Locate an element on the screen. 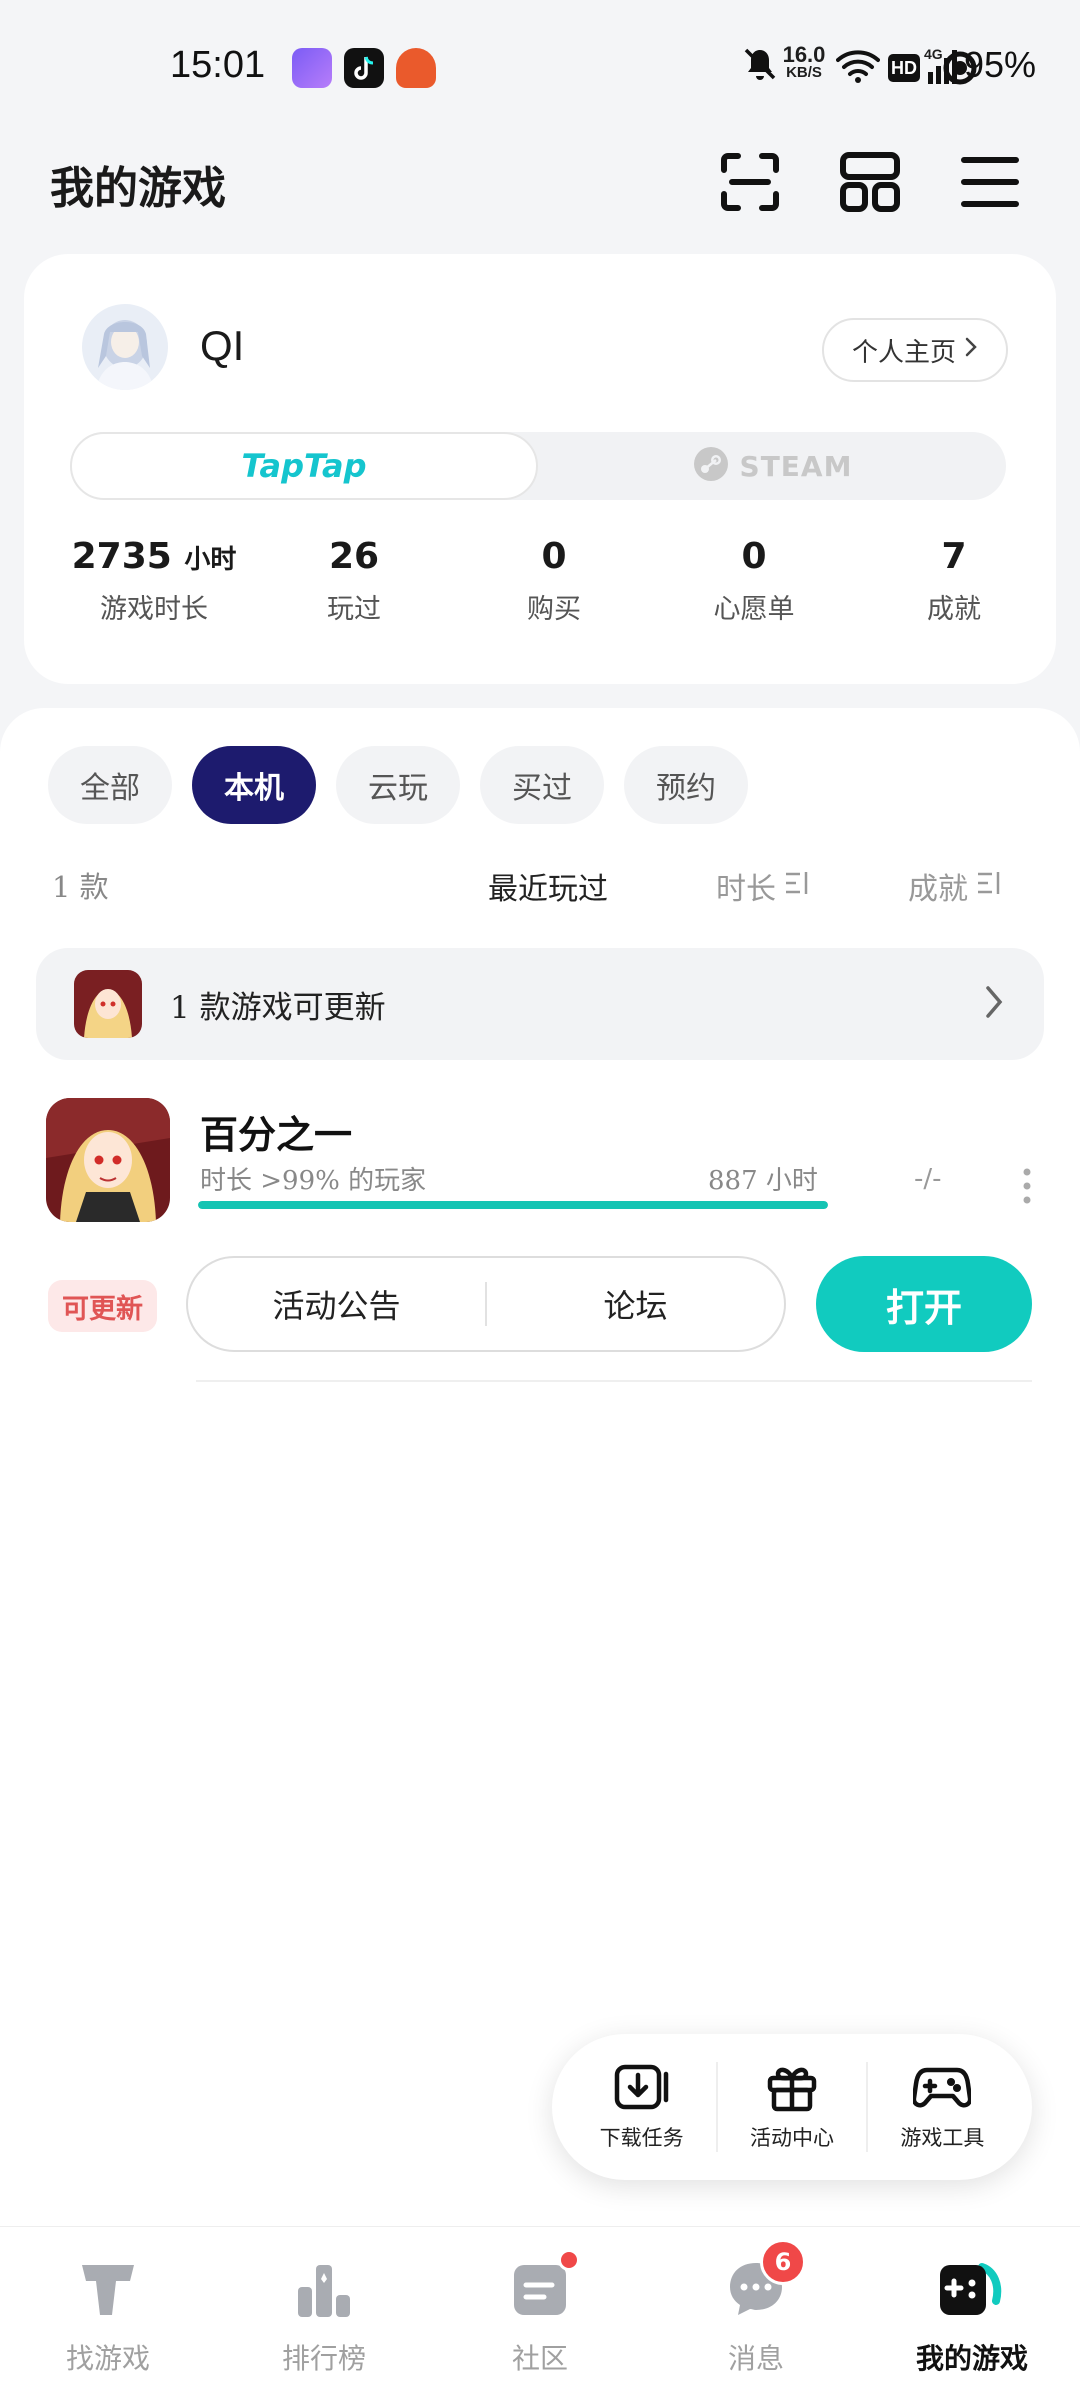 This screenshot has height=2400, width=1080. net-speed: 16.0 KB/S is located at coordinates (804, 62).